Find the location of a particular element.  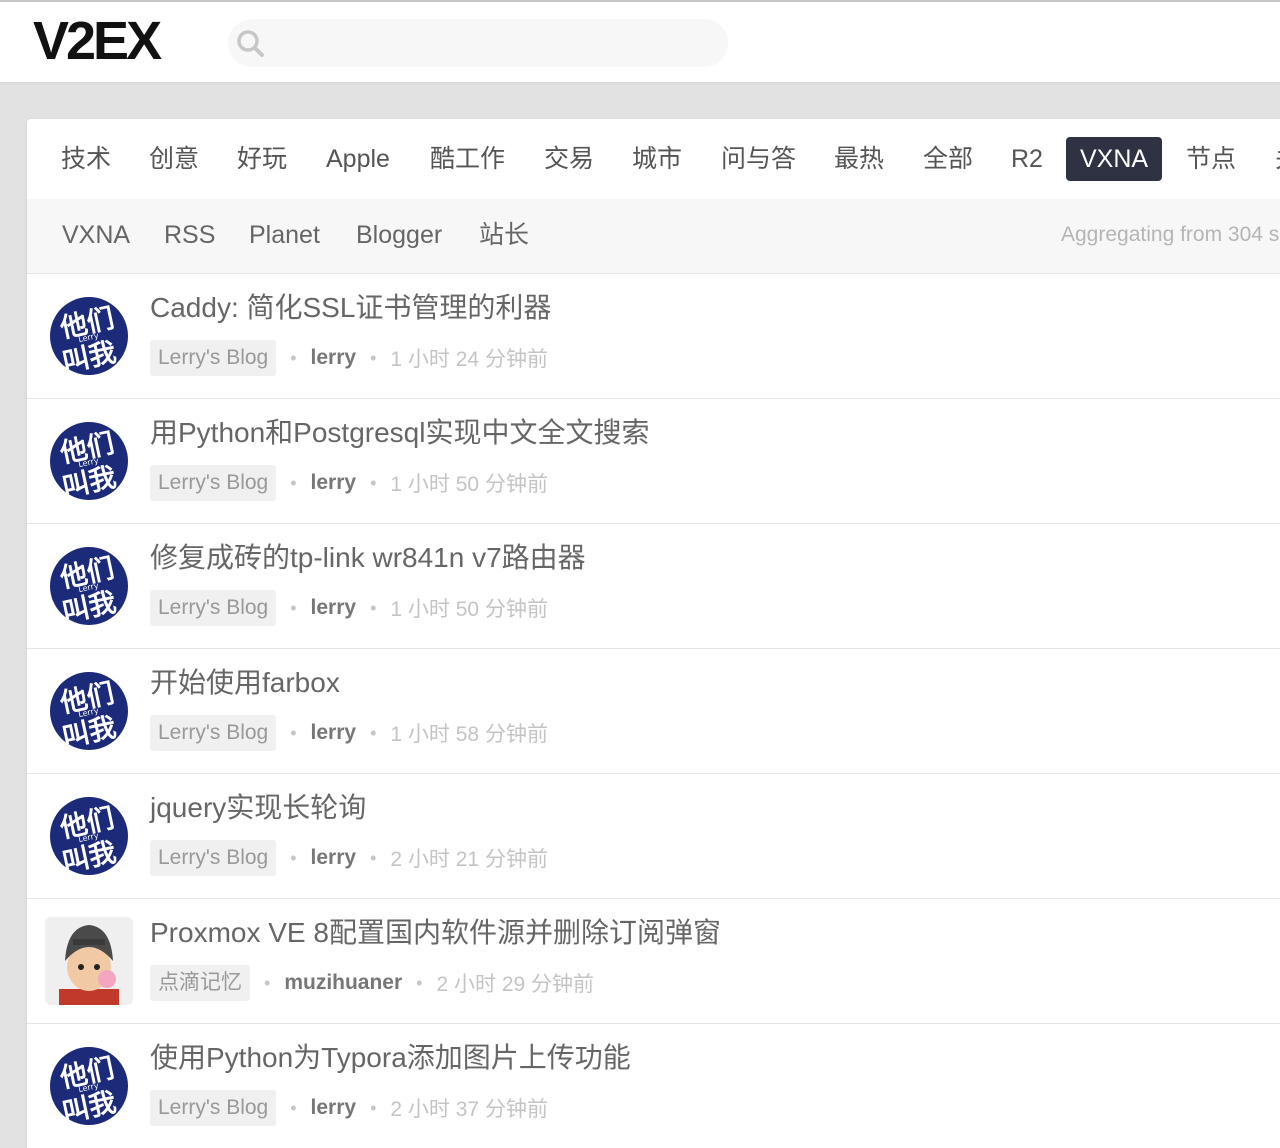

entry-title-link: Proxmox VE 8配置国内软件源并删除订阅弹窗 is located at coordinates (435, 933).